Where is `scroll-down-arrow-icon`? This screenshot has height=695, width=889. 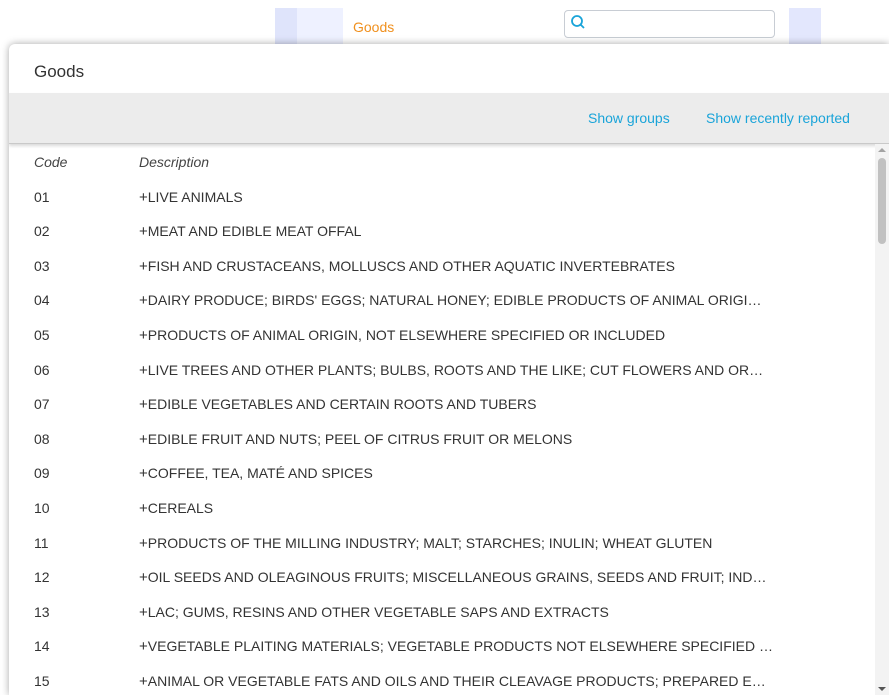
scroll-down-arrow-icon is located at coordinates (882, 689).